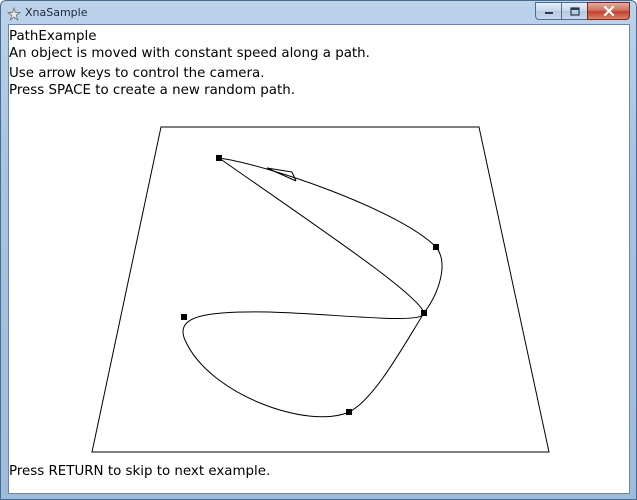  I want to click on close-icon, so click(608, 11).